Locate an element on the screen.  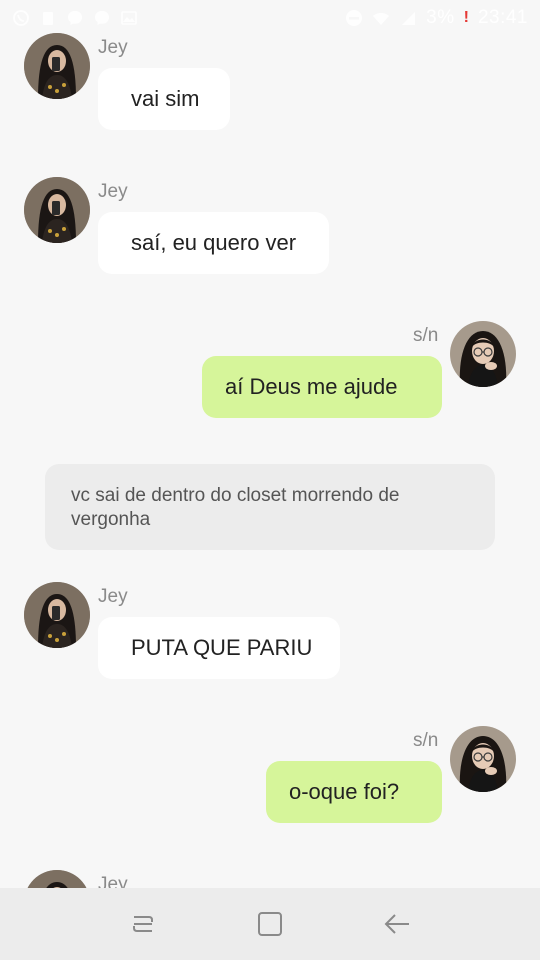
clock: 23:41 is located at coordinates (502, 17).